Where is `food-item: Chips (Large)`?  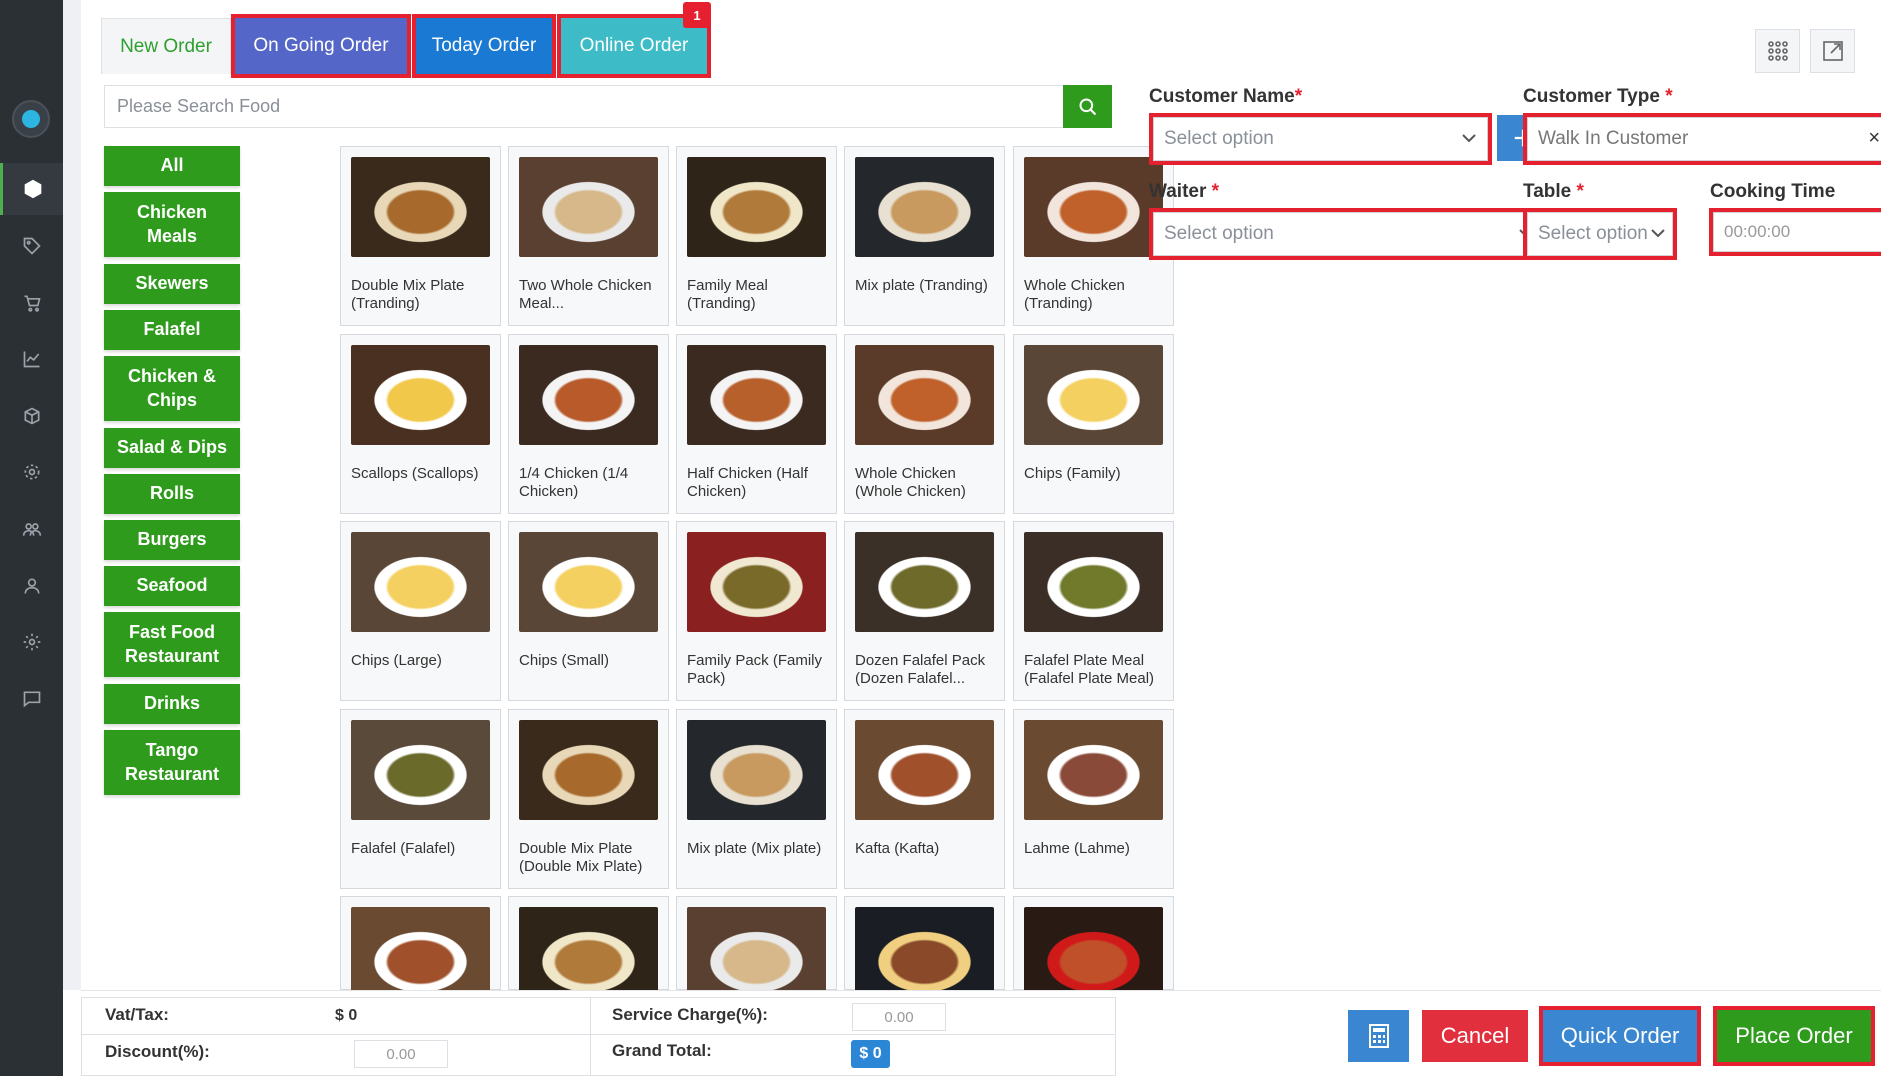 food-item: Chips (Large) is located at coordinates (420, 611).